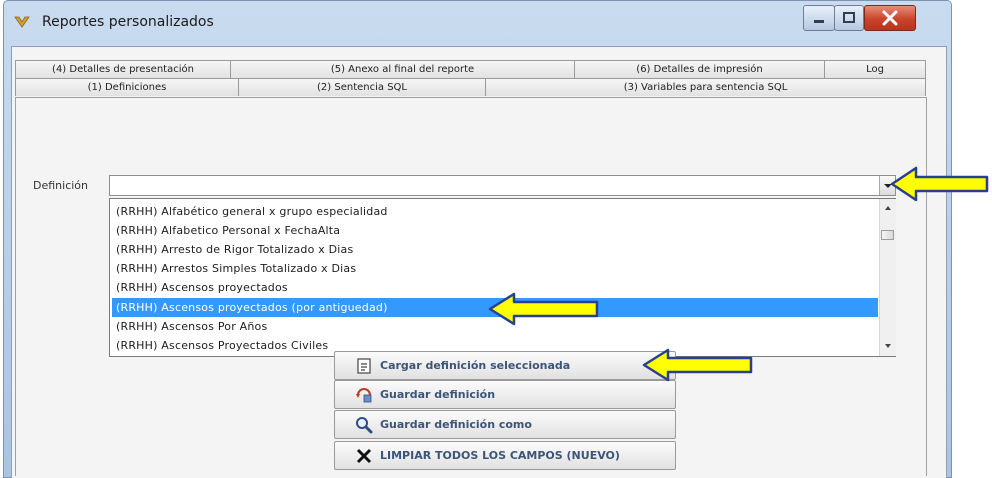 Image resolution: width=992 pixels, height=478 pixels. I want to click on minimize-icon, so click(819, 21).